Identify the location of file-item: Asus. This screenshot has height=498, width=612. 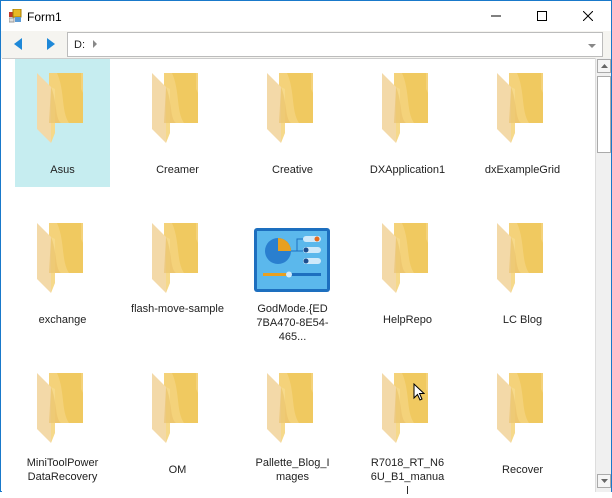
(62, 123).